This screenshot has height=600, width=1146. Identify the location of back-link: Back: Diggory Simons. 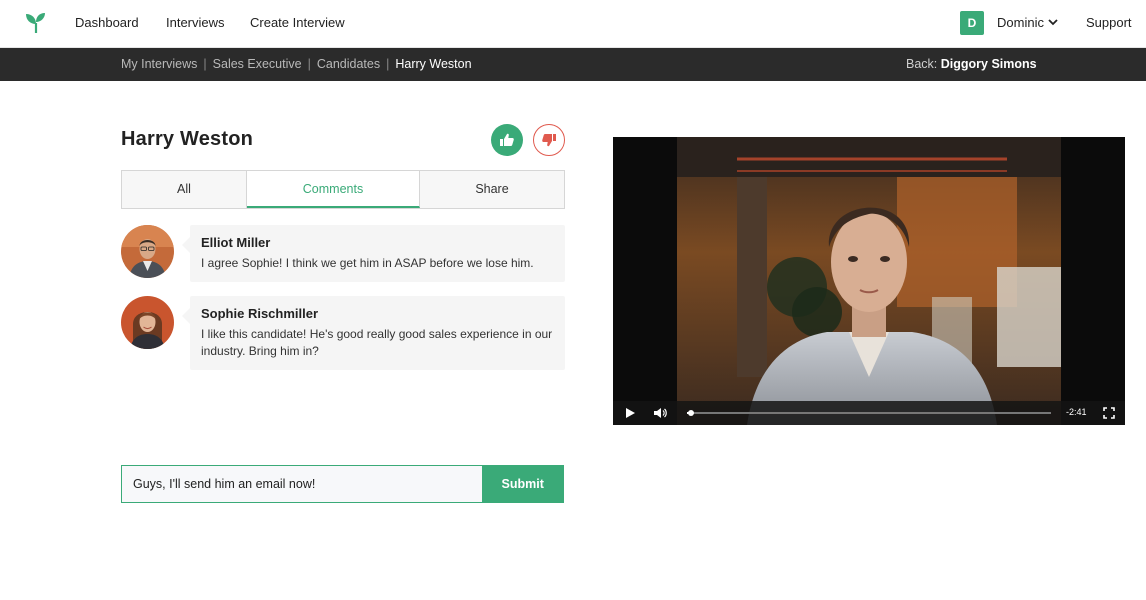
(971, 64).